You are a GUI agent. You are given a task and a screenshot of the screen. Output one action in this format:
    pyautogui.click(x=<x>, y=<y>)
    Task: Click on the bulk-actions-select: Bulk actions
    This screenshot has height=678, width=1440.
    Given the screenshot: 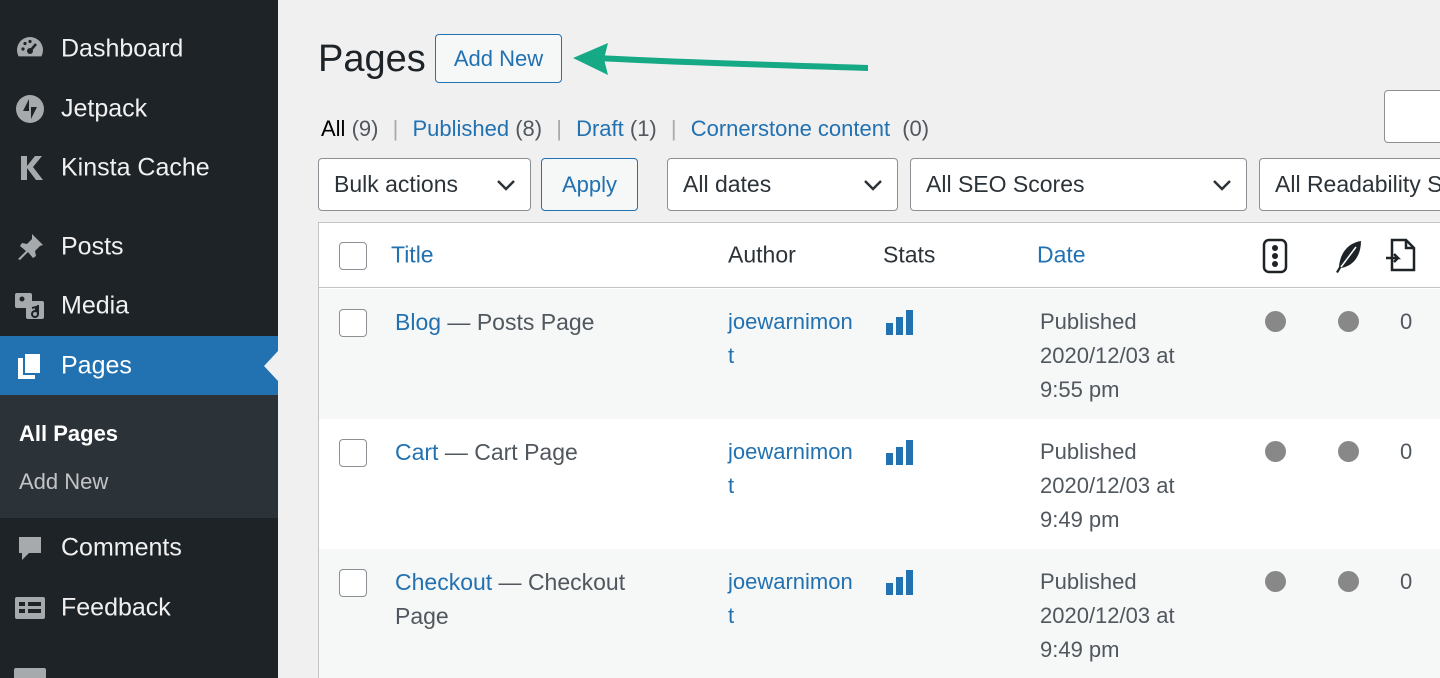 What is the action you would take?
    pyautogui.click(x=424, y=184)
    